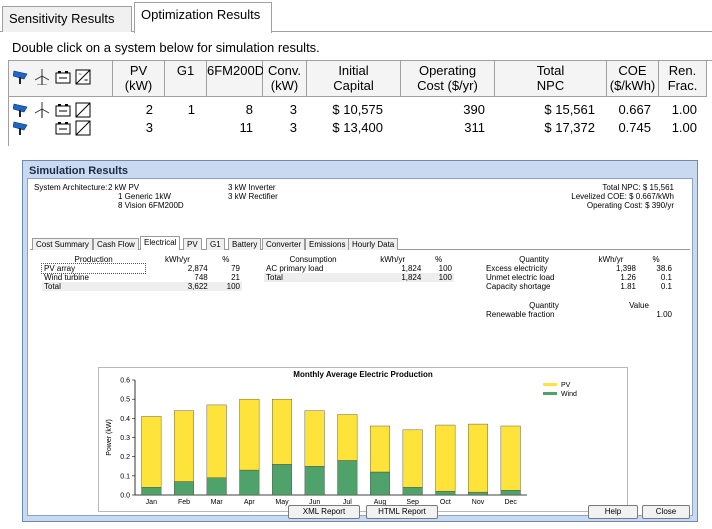 This screenshot has width=712, height=529. What do you see at coordinates (664, 314) in the screenshot?
I see `renewable-value: 1.00` at bounding box center [664, 314].